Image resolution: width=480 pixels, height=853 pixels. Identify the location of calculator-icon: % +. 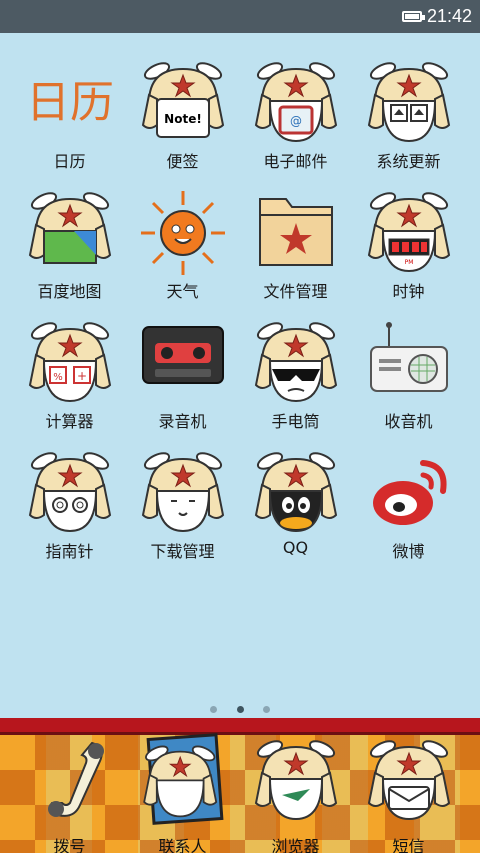
(70, 363).